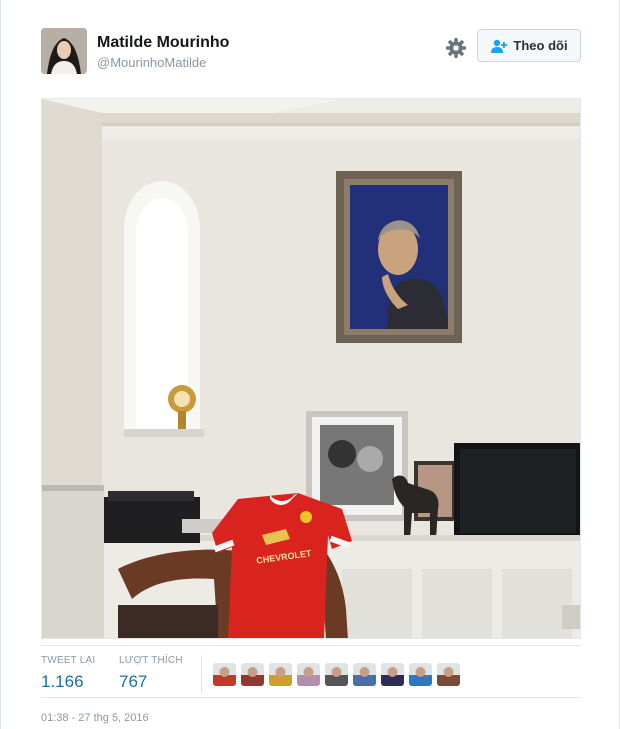 The image size is (620, 729). Describe the element at coordinates (151, 660) in the screenshot. I see `likes-label: LƯỢT THÍCH` at that location.